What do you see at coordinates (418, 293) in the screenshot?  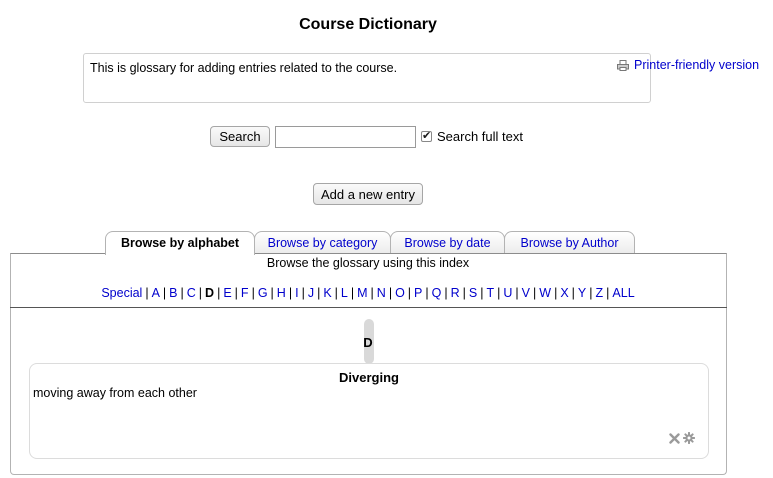 I see `index-link-p: P` at bounding box center [418, 293].